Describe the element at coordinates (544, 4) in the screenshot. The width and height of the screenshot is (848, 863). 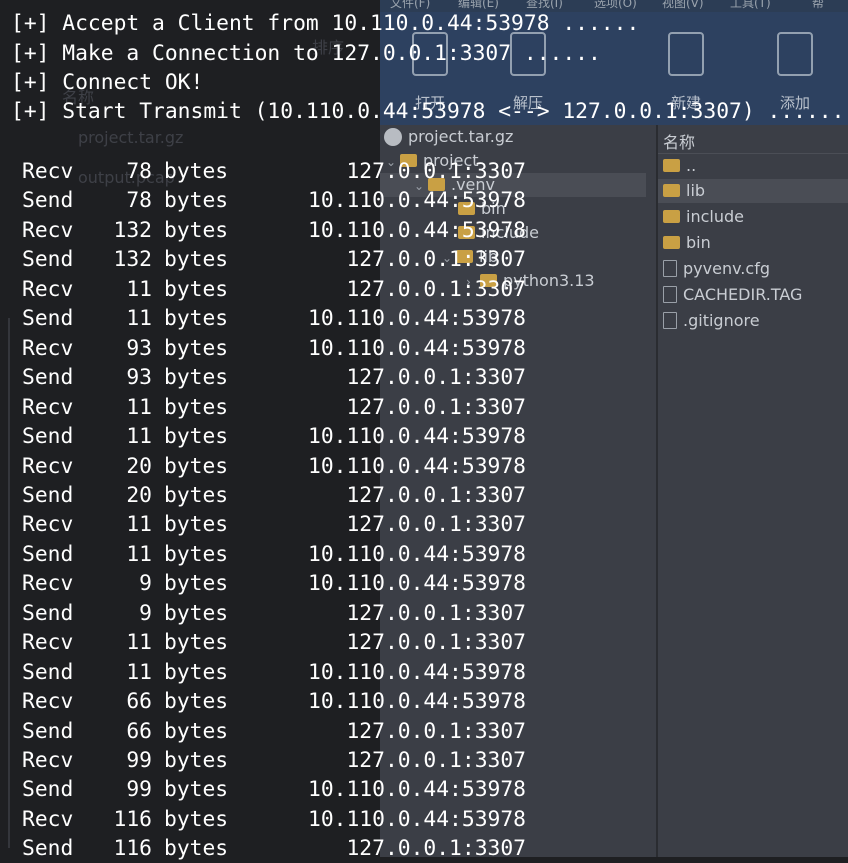
I see `menu-find: 查找(I)` at that location.